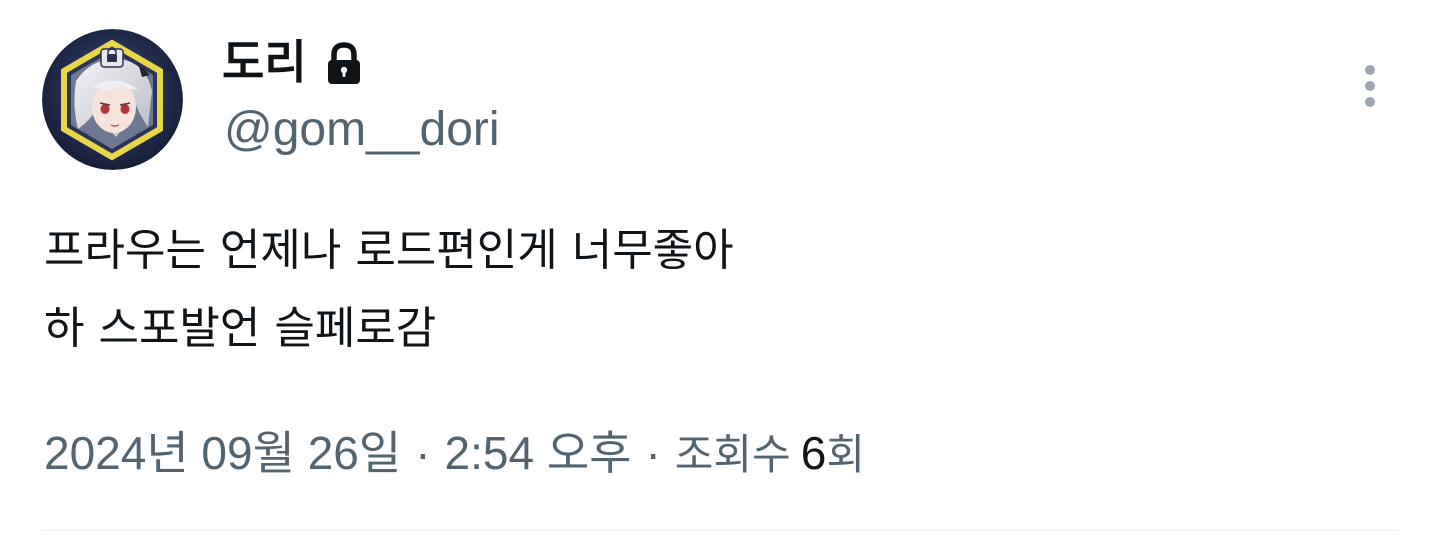 The height and width of the screenshot is (535, 1440). Describe the element at coordinates (264, 62) in the screenshot. I see `display-name-text: 도리` at that location.